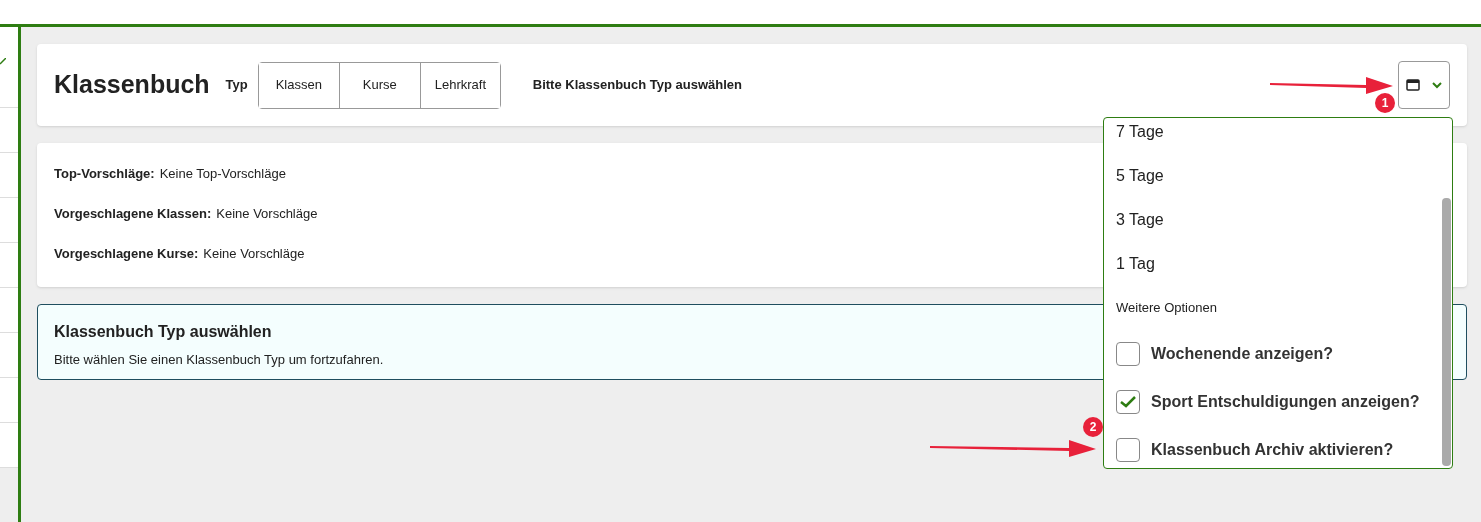 This screenshot has width=1481, height=522. Describe the element at coordinates (219, 360) in the screenshot. I see `info-text: Bitte wählen Sie einen Klassenbuch Typ um fortzufahren.` at that location.